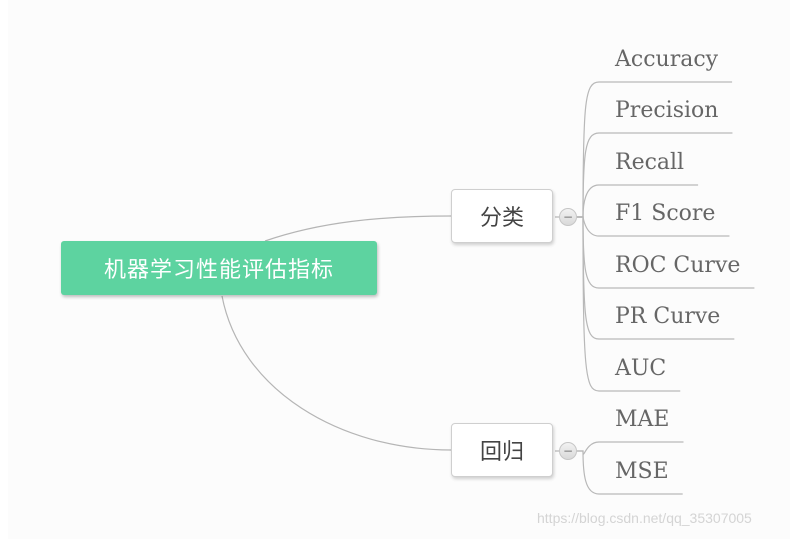 The width and height of the screenshot is (790, 539). I want to click on leaf-node: MAE, so click(642, 422).